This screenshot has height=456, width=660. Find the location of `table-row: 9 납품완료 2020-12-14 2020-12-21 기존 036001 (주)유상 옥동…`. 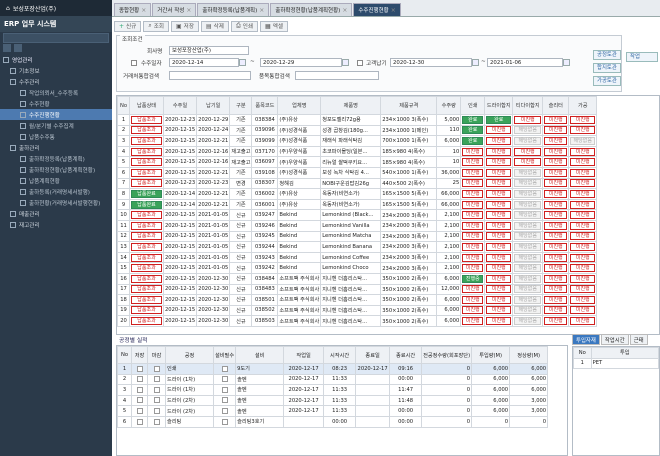

table-row: 9 납품완료 2020-12-14 2020-12-21 기존 036001 (주)유상 옥동… is located at coordinates (357, 204).